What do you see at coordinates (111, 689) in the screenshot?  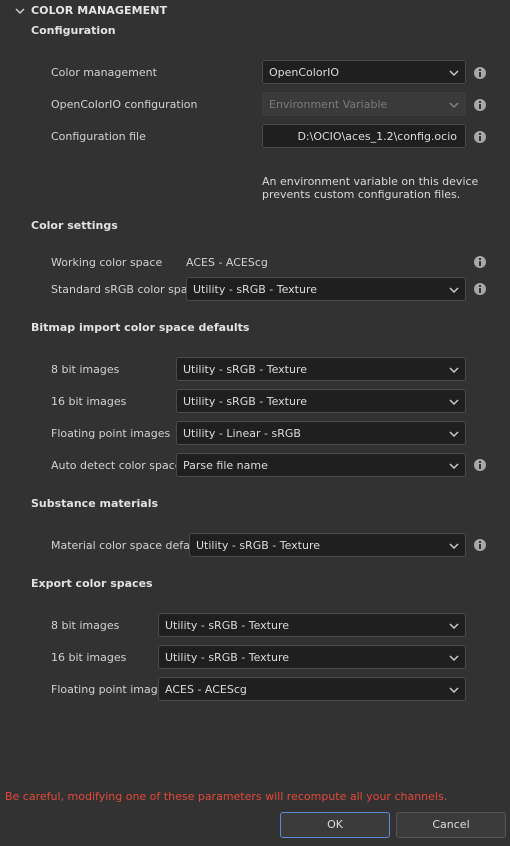 I see `export-floating-label: Floating point images` at bounding box center [111, 689].